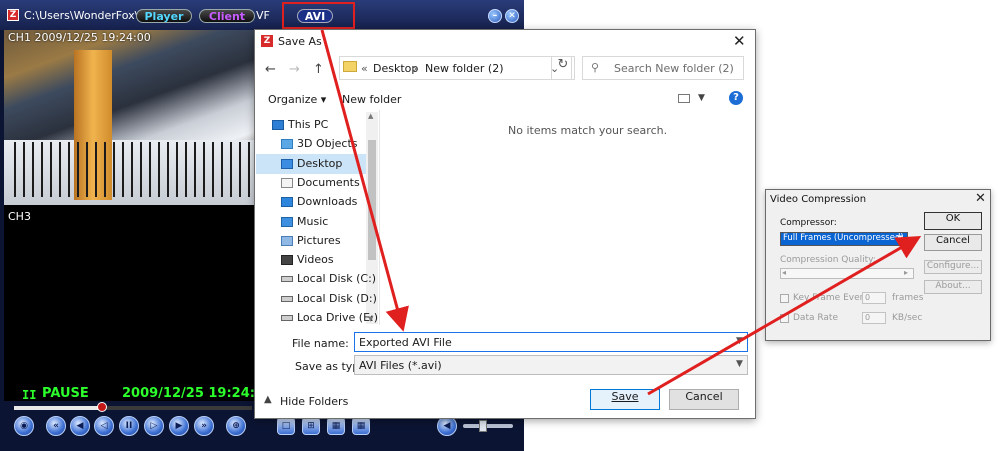 This screenshot has width=1000, height=451. What do you see at coordinates (784, 318) in the screenshot?
I see `datarate-checkbox` at bounding box center [784, 318].